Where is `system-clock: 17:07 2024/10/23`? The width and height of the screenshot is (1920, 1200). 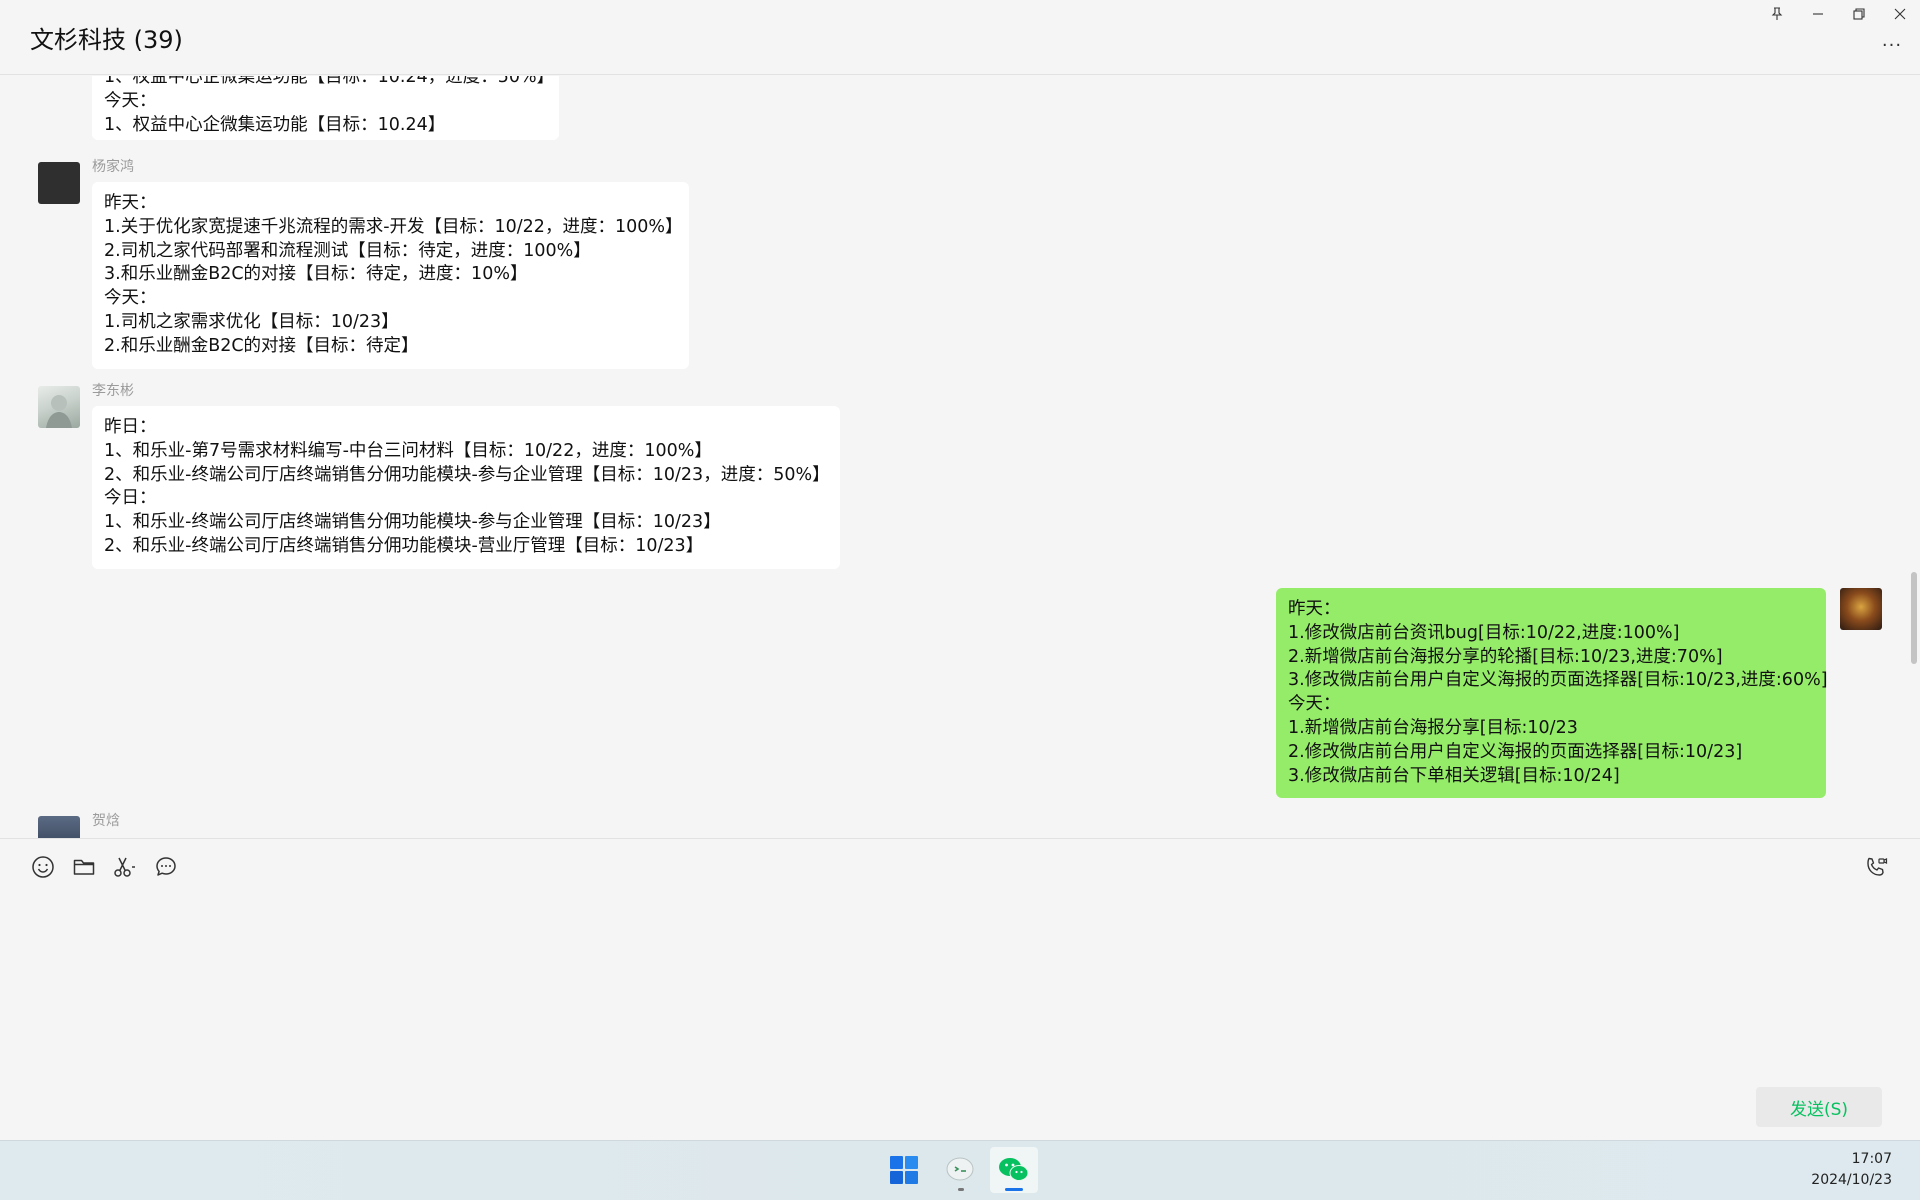
system-clock: 17:07 2024/10/23 is located at coordinates (1851, 1170).